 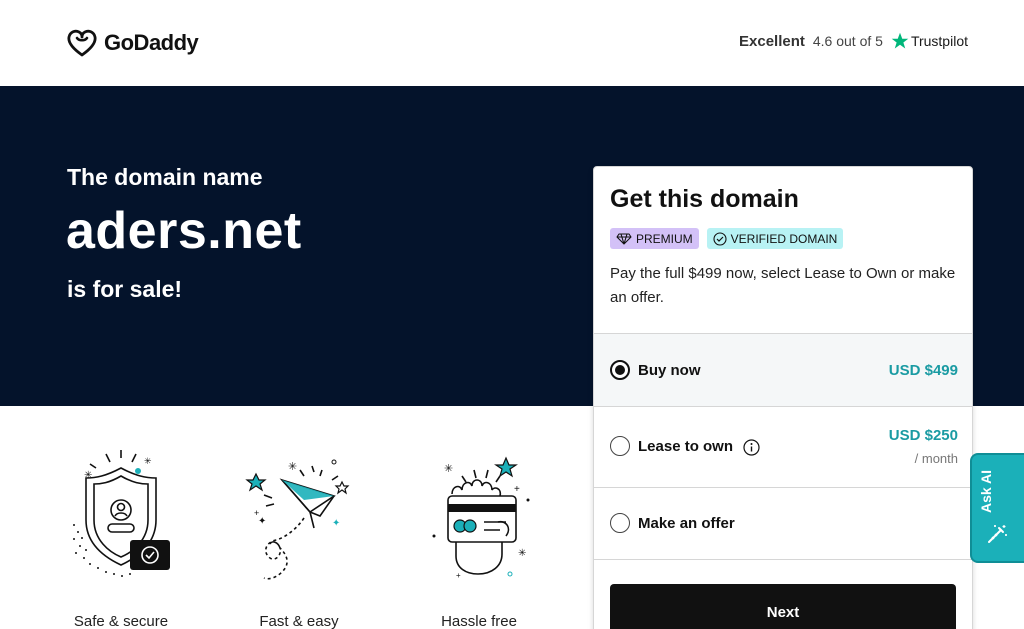 I want to click on shield-icon: ✳ ✳, so click(x=121, y=513).